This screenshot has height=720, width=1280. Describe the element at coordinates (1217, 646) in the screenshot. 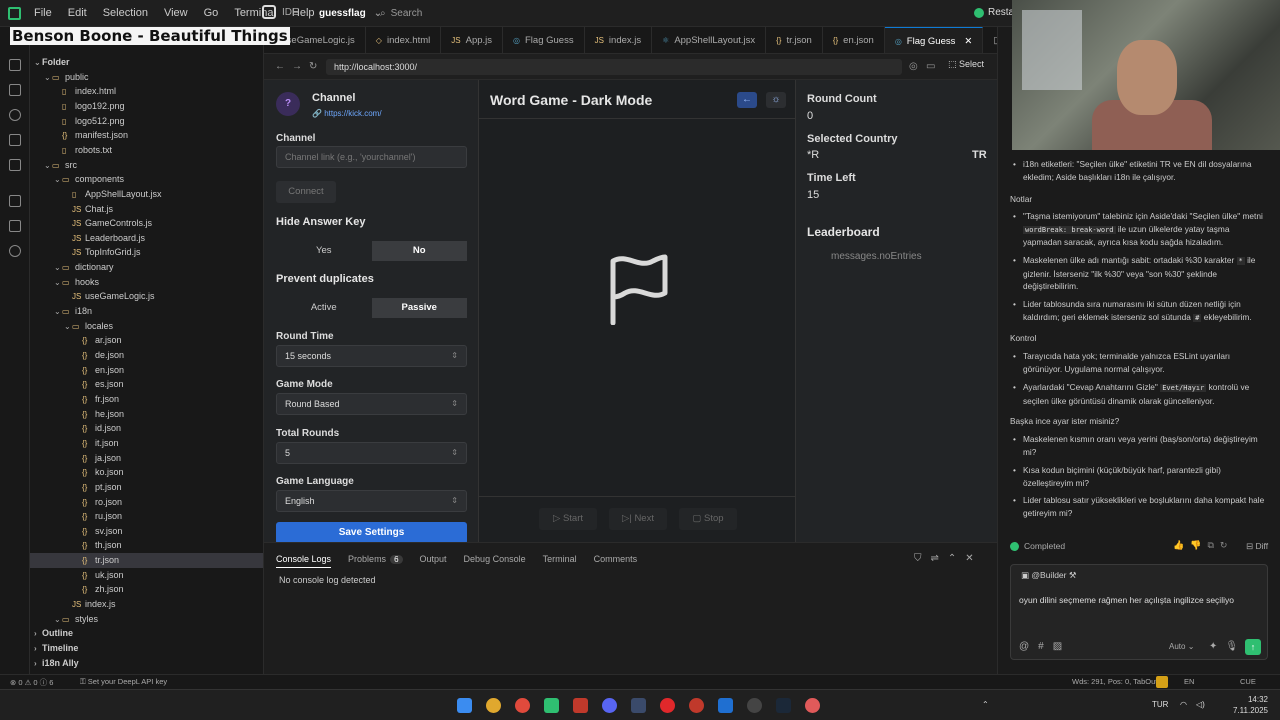

I see `sparkle-icon: ✦` at that location.